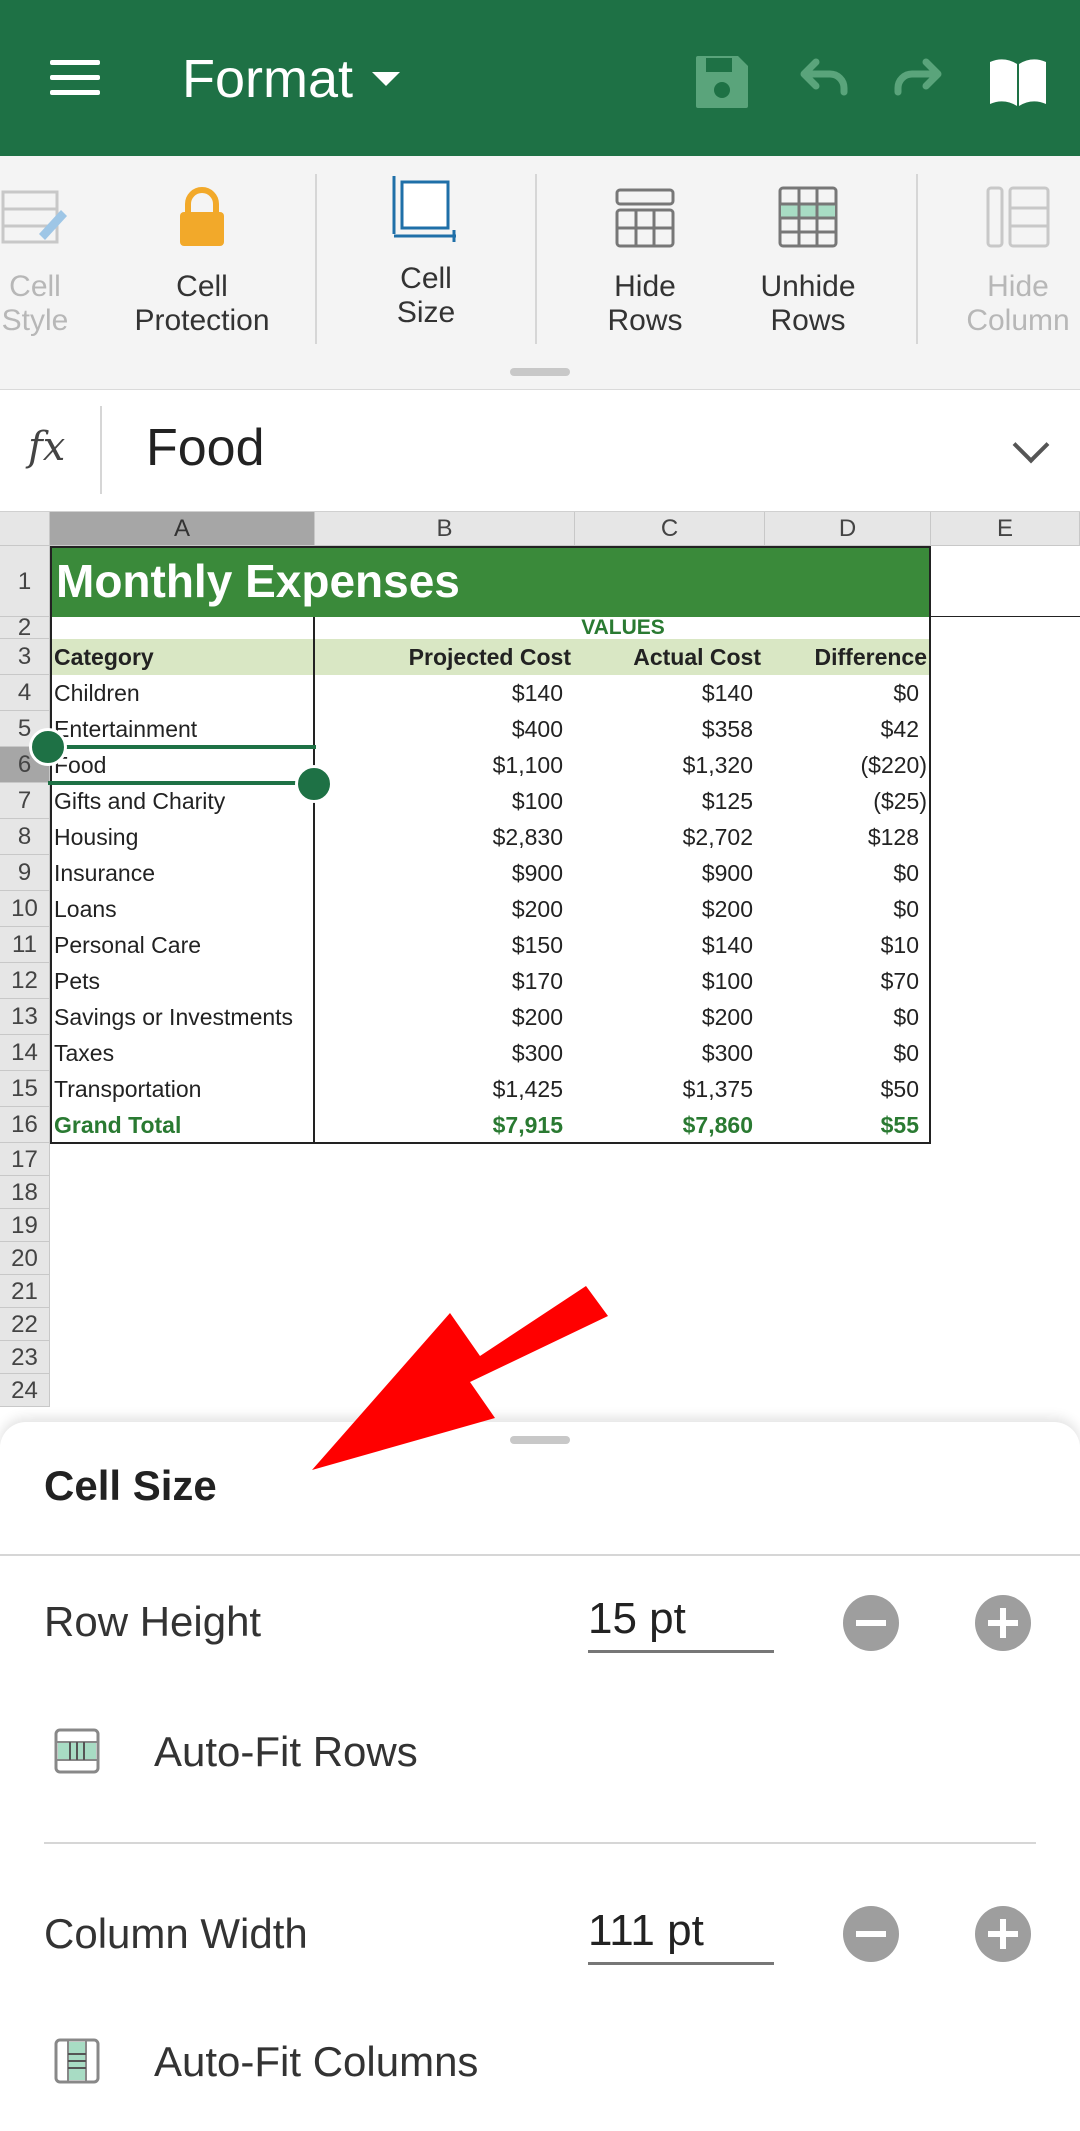  What do you see at coordinates (848, 529) in the screenshot?
I see `column-header-d: D` at bounding box center [848, 529].